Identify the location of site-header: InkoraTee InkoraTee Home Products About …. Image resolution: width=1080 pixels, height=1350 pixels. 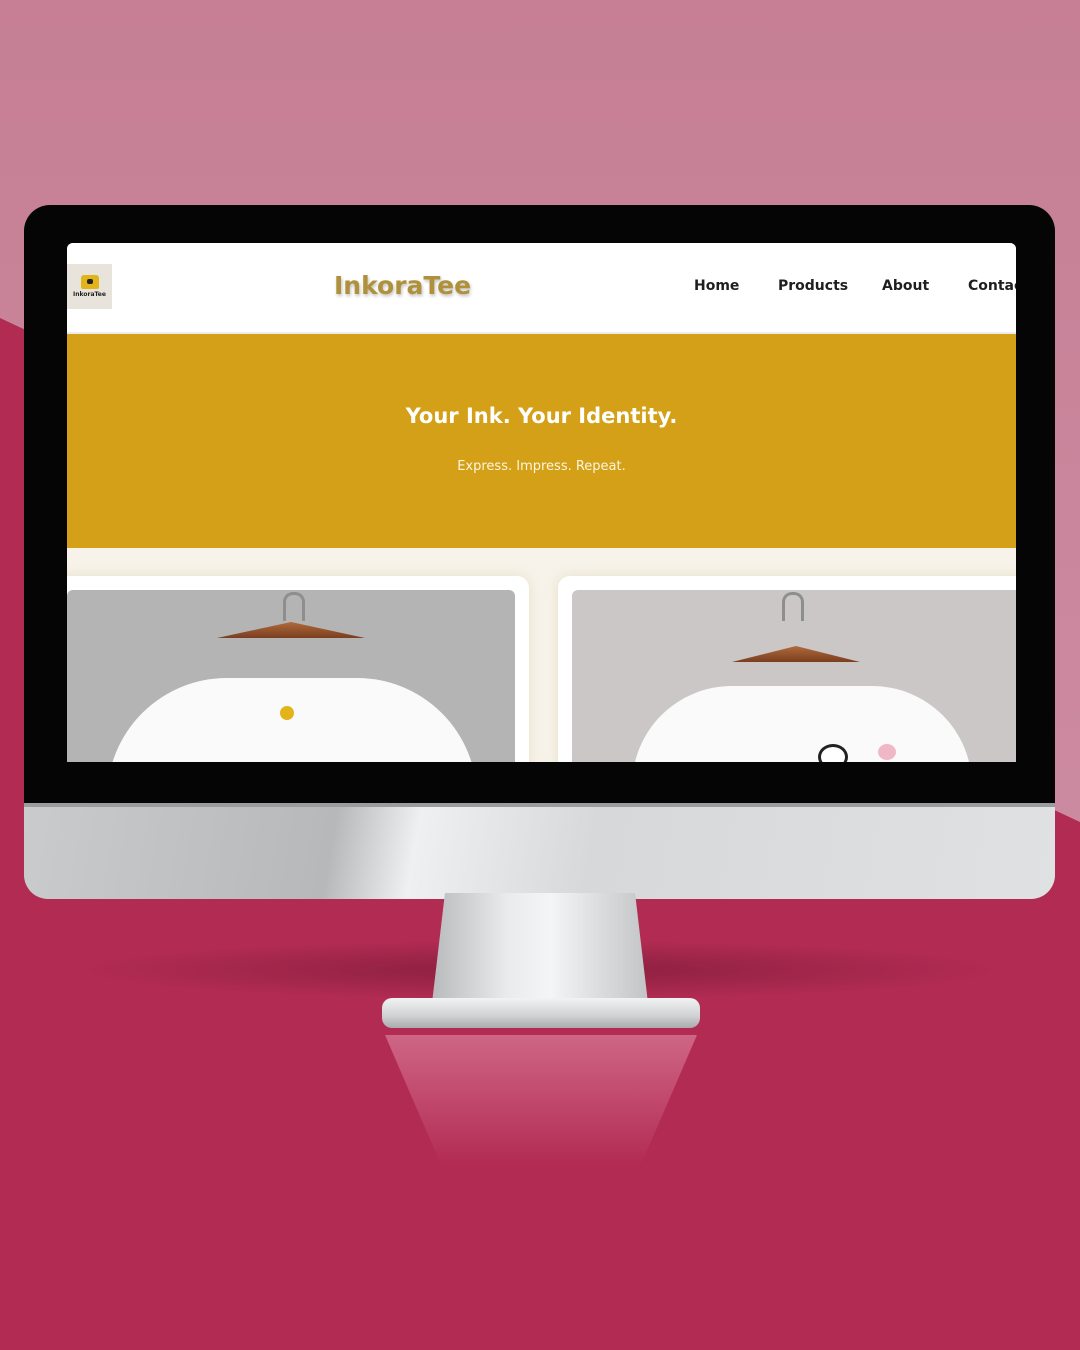
(541, 288).